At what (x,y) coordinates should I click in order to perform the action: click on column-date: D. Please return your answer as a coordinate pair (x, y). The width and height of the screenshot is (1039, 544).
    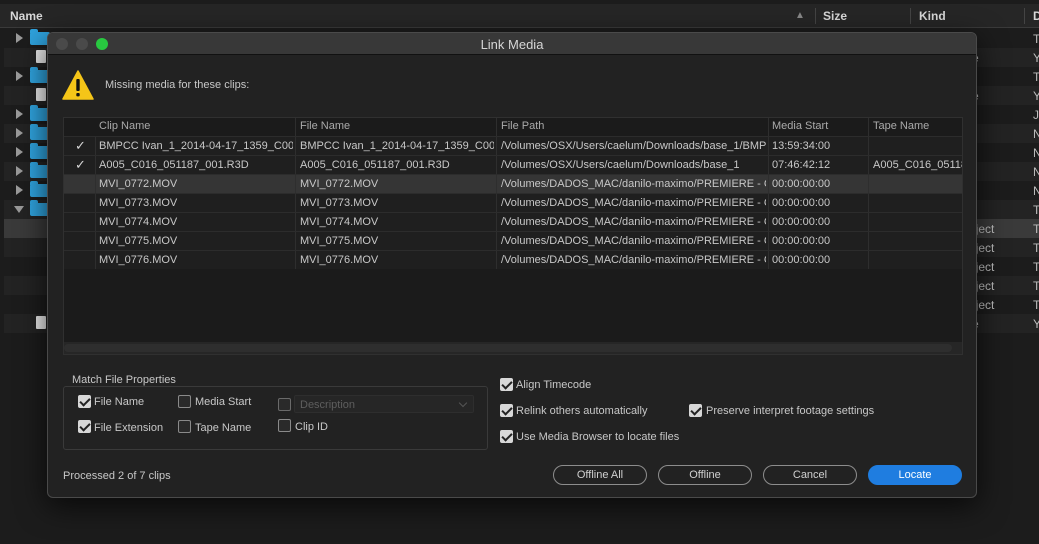
    Looking at the image, I should click on (1036, 16).